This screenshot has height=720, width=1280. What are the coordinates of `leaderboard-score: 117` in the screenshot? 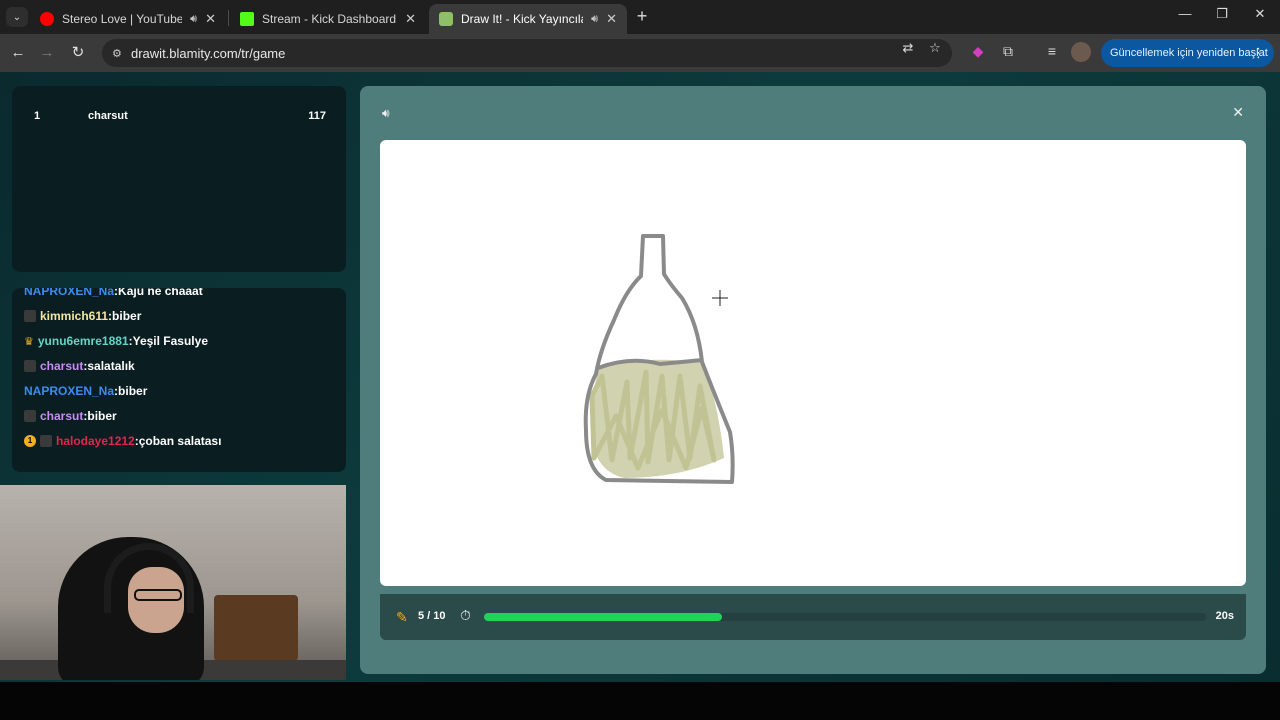 It's located at (317, 116).